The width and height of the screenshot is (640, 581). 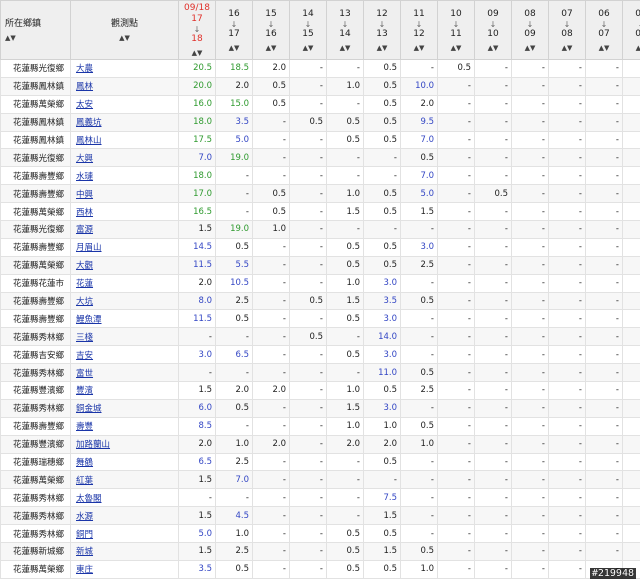 What do you see at coordinates (567, 30) in the screenshot?
I see `hour-column-header: 07 ↓ 08 ▲▼` at bounding box center [567, 30].